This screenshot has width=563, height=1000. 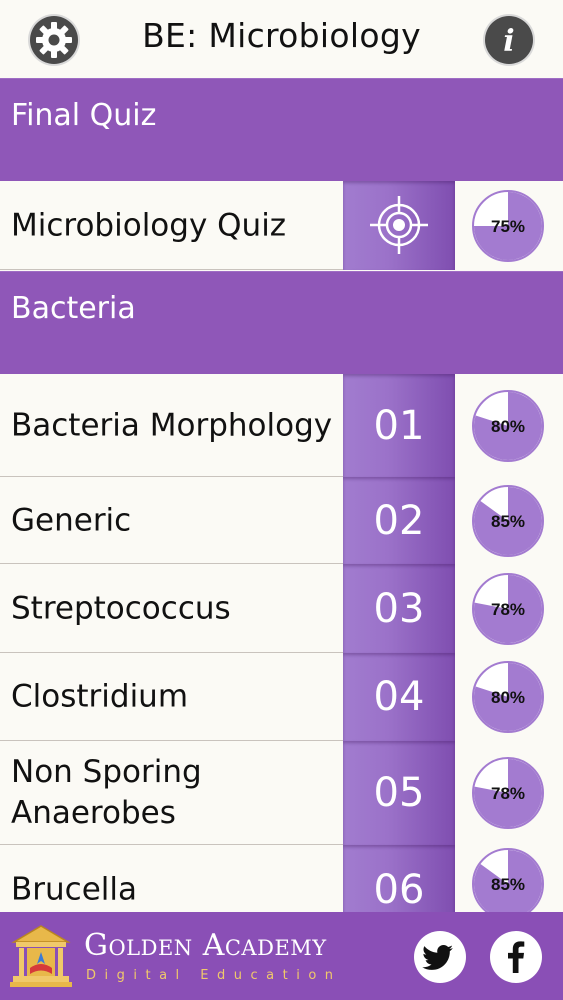 I want to click on topic-number-cell: 02, so click(x=399, y=520).